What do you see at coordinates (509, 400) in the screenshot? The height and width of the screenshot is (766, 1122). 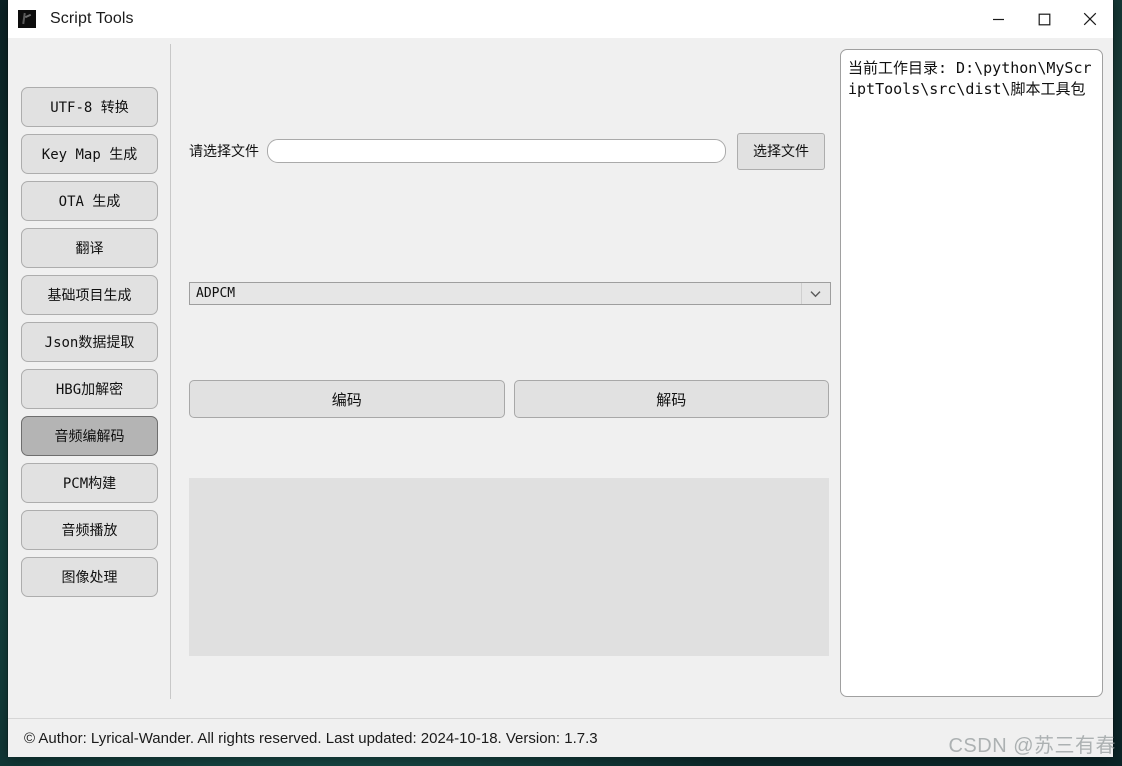 I see `action-buttons-row: 编码 解码` at bounding box center [509, 400].